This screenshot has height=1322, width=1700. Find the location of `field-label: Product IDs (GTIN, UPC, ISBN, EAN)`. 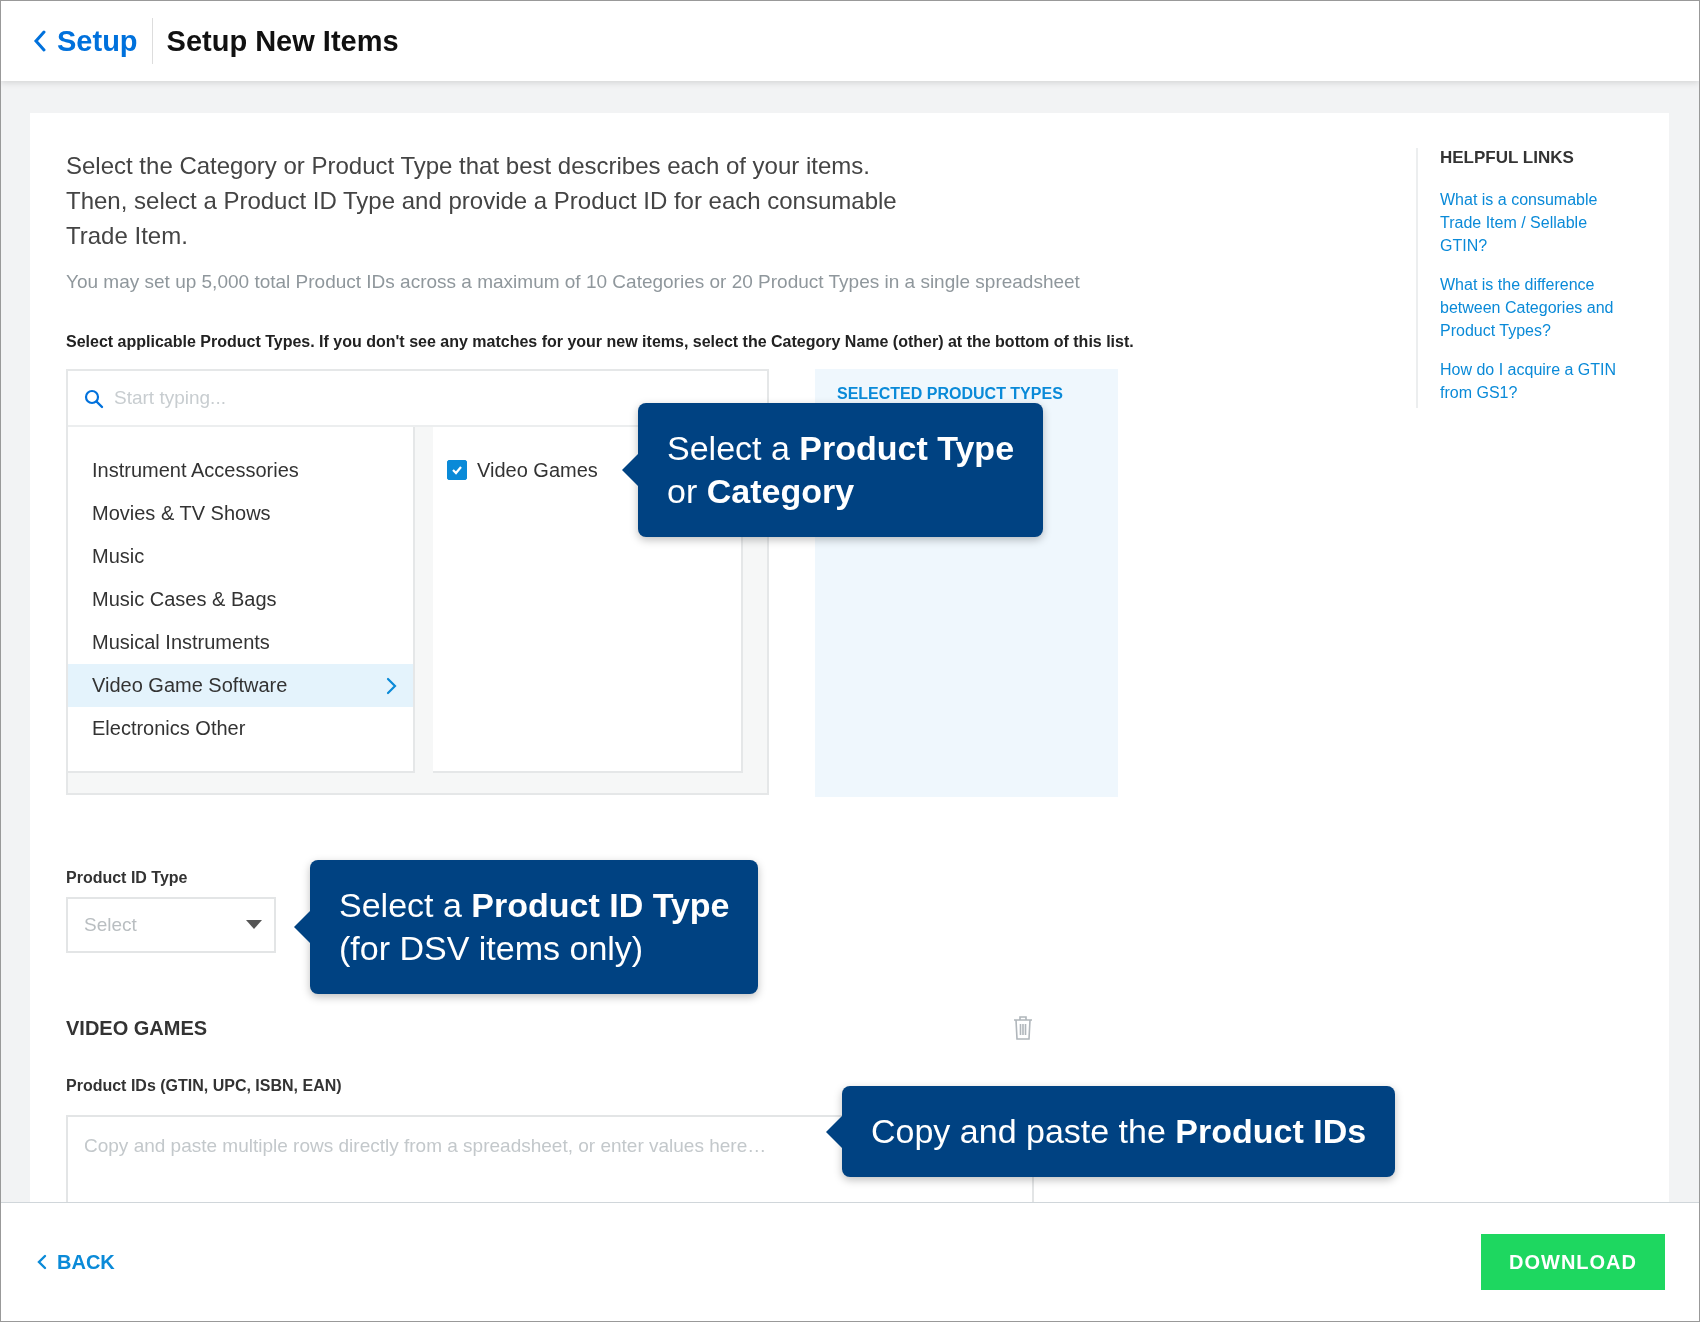

field-label: Product IDs (GTIN, UPC, ISBN, EAN) is located at coordinates (204, 1086).